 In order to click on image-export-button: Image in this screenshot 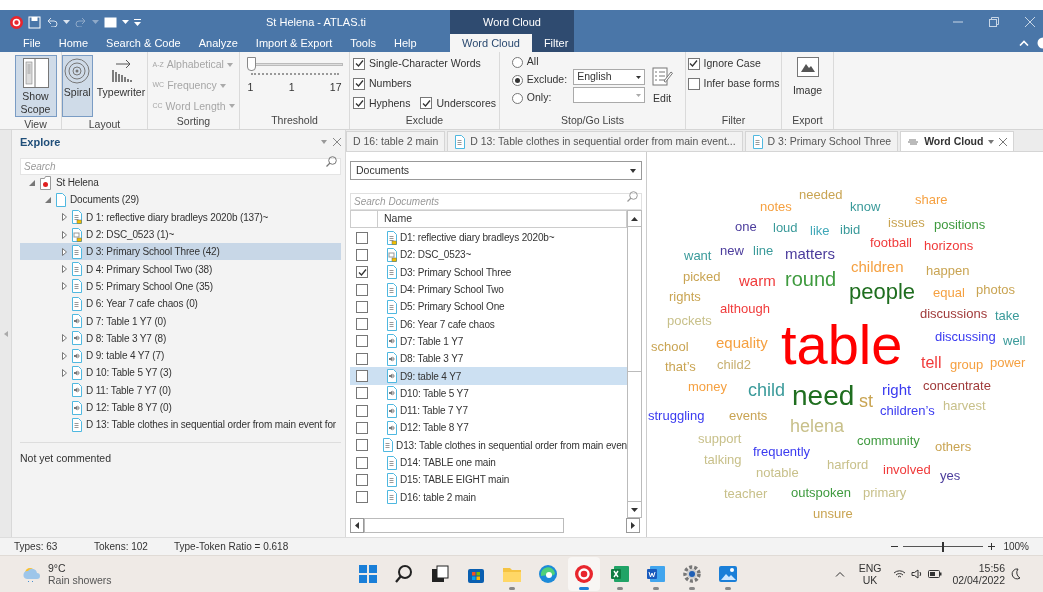, I will do `click(807, 77)`.